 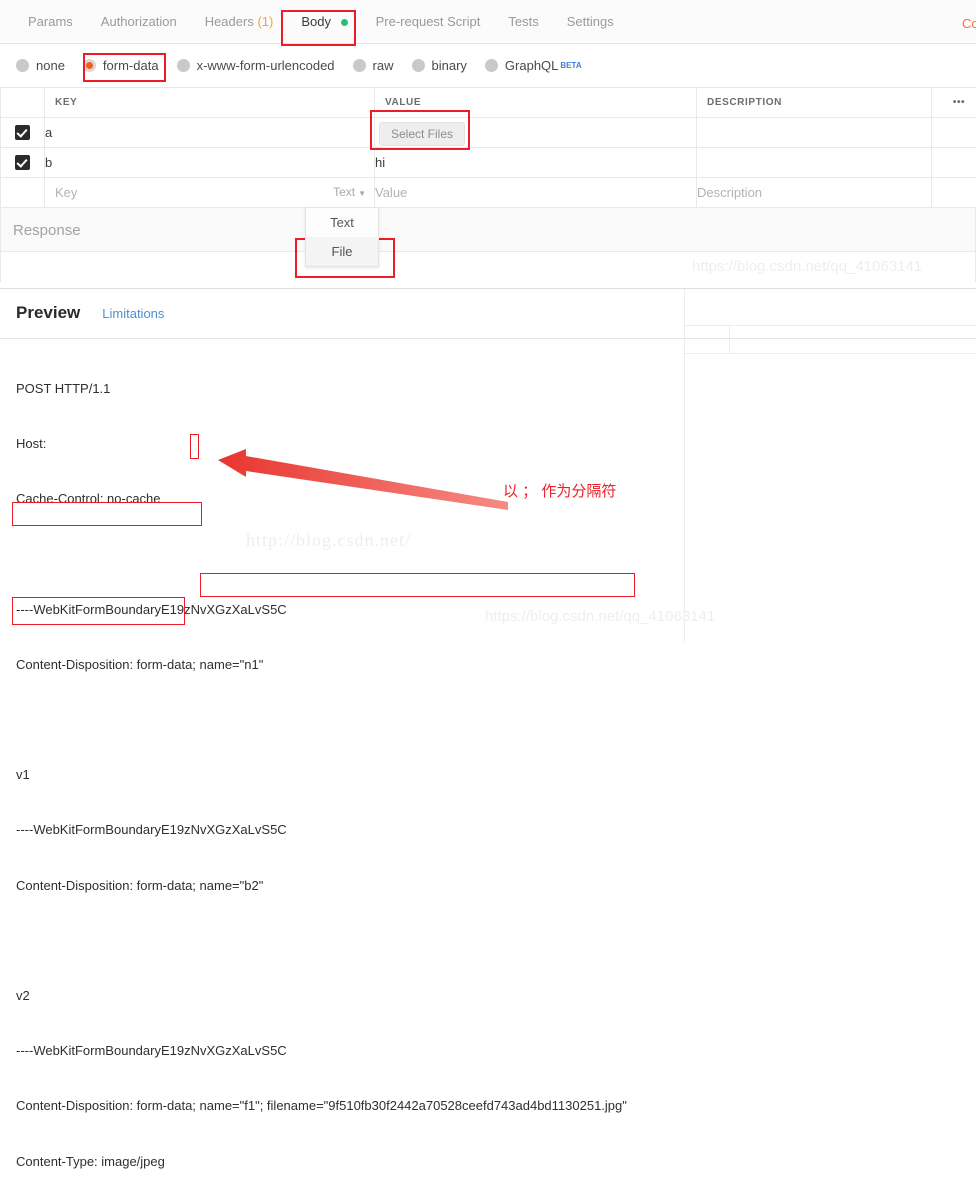 I want to click on preview-line: Content-Type: image/jpeg, so click(x=486, y=1162).